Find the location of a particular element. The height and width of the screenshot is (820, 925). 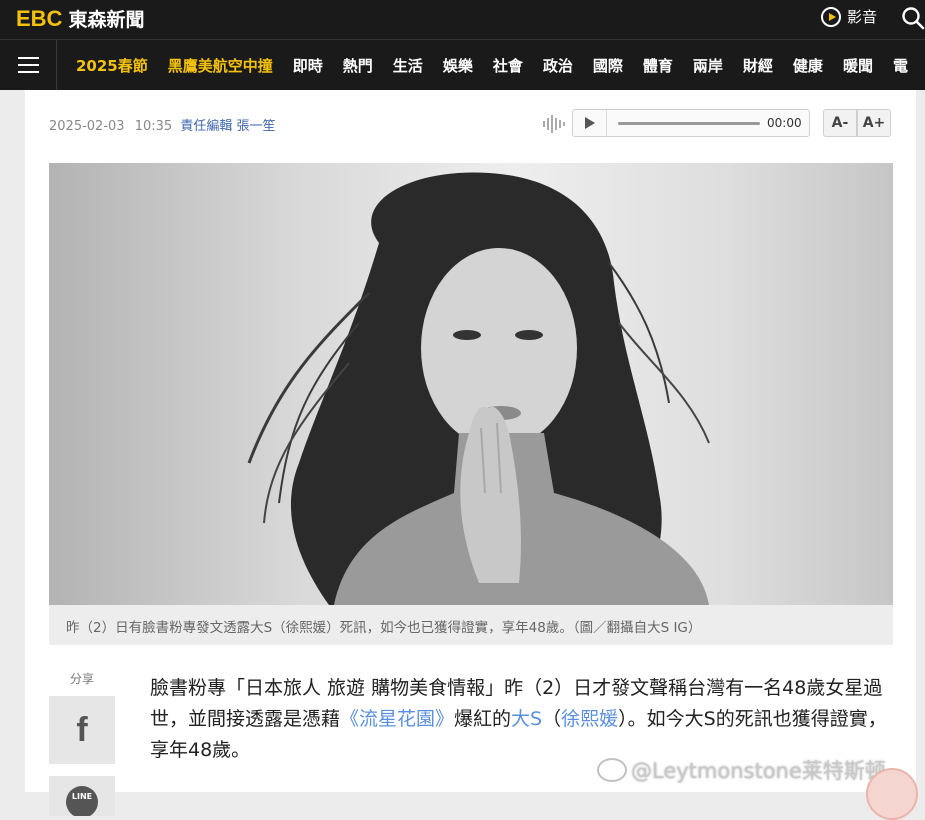

article-meta: 2025-02-03 10:35 責任編輯 張一笙 is located at coordinates (162, 124).